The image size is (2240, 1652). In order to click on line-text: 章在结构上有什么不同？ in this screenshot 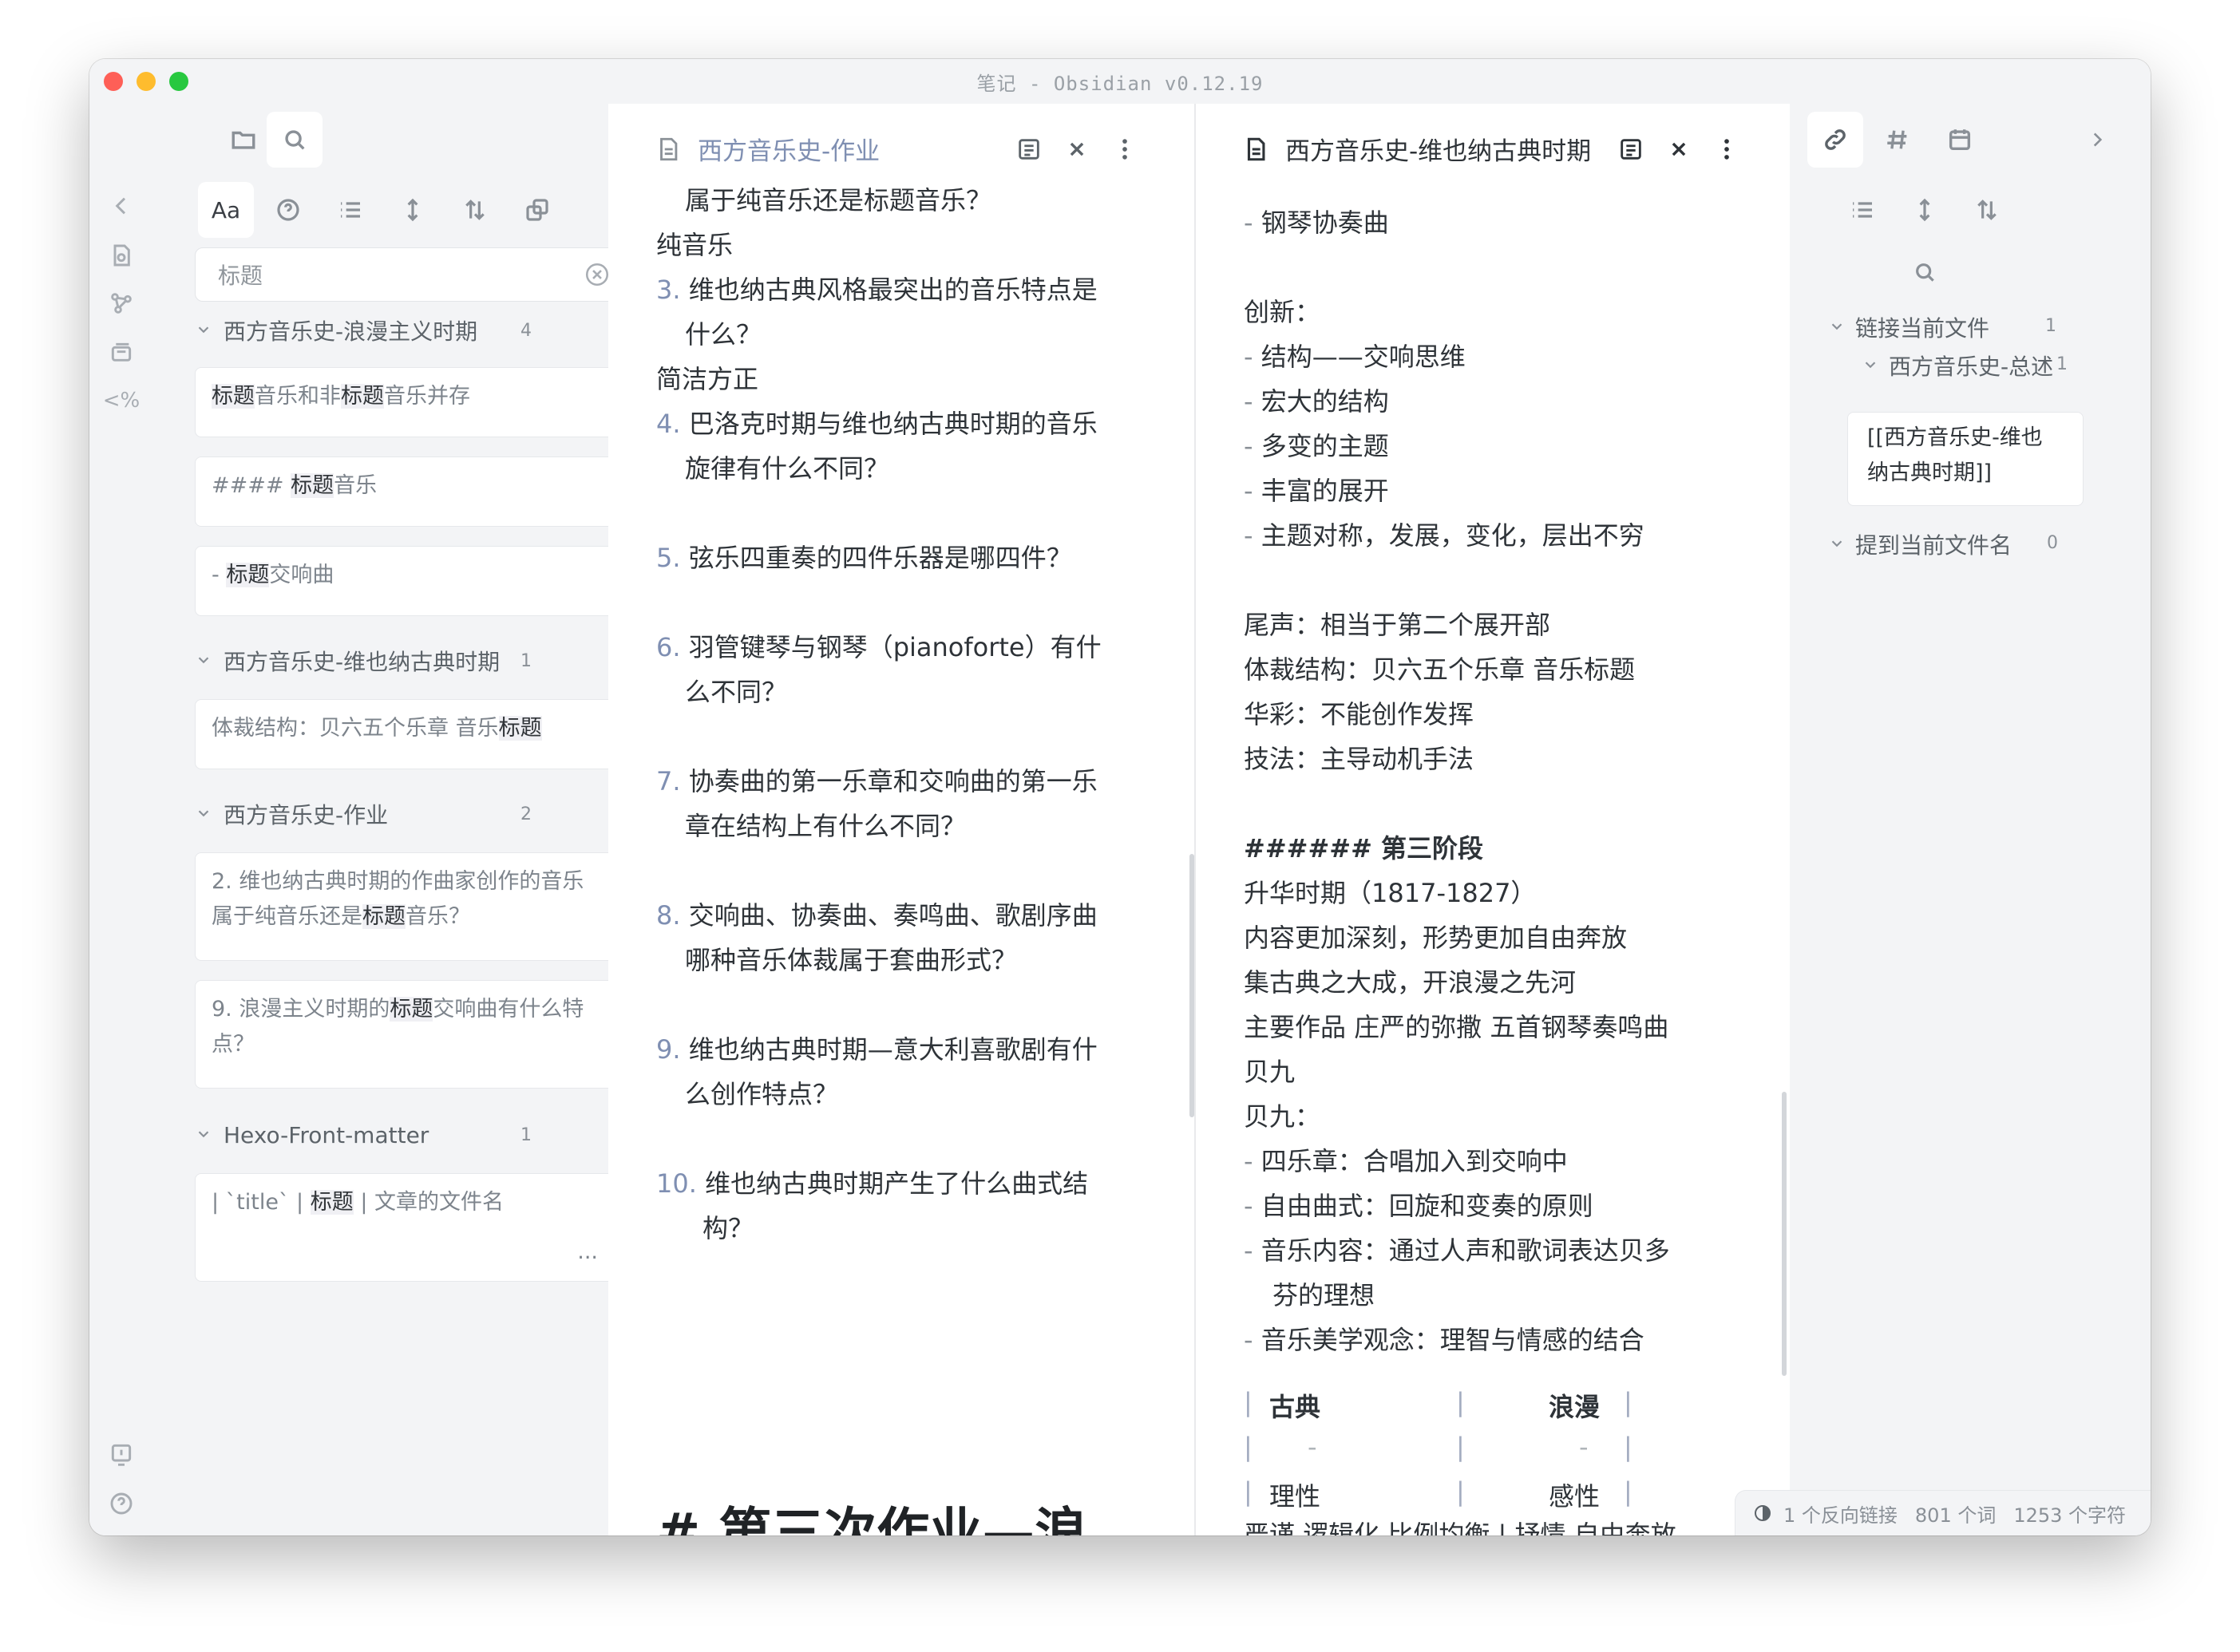, I will do `click(826, 826)`.